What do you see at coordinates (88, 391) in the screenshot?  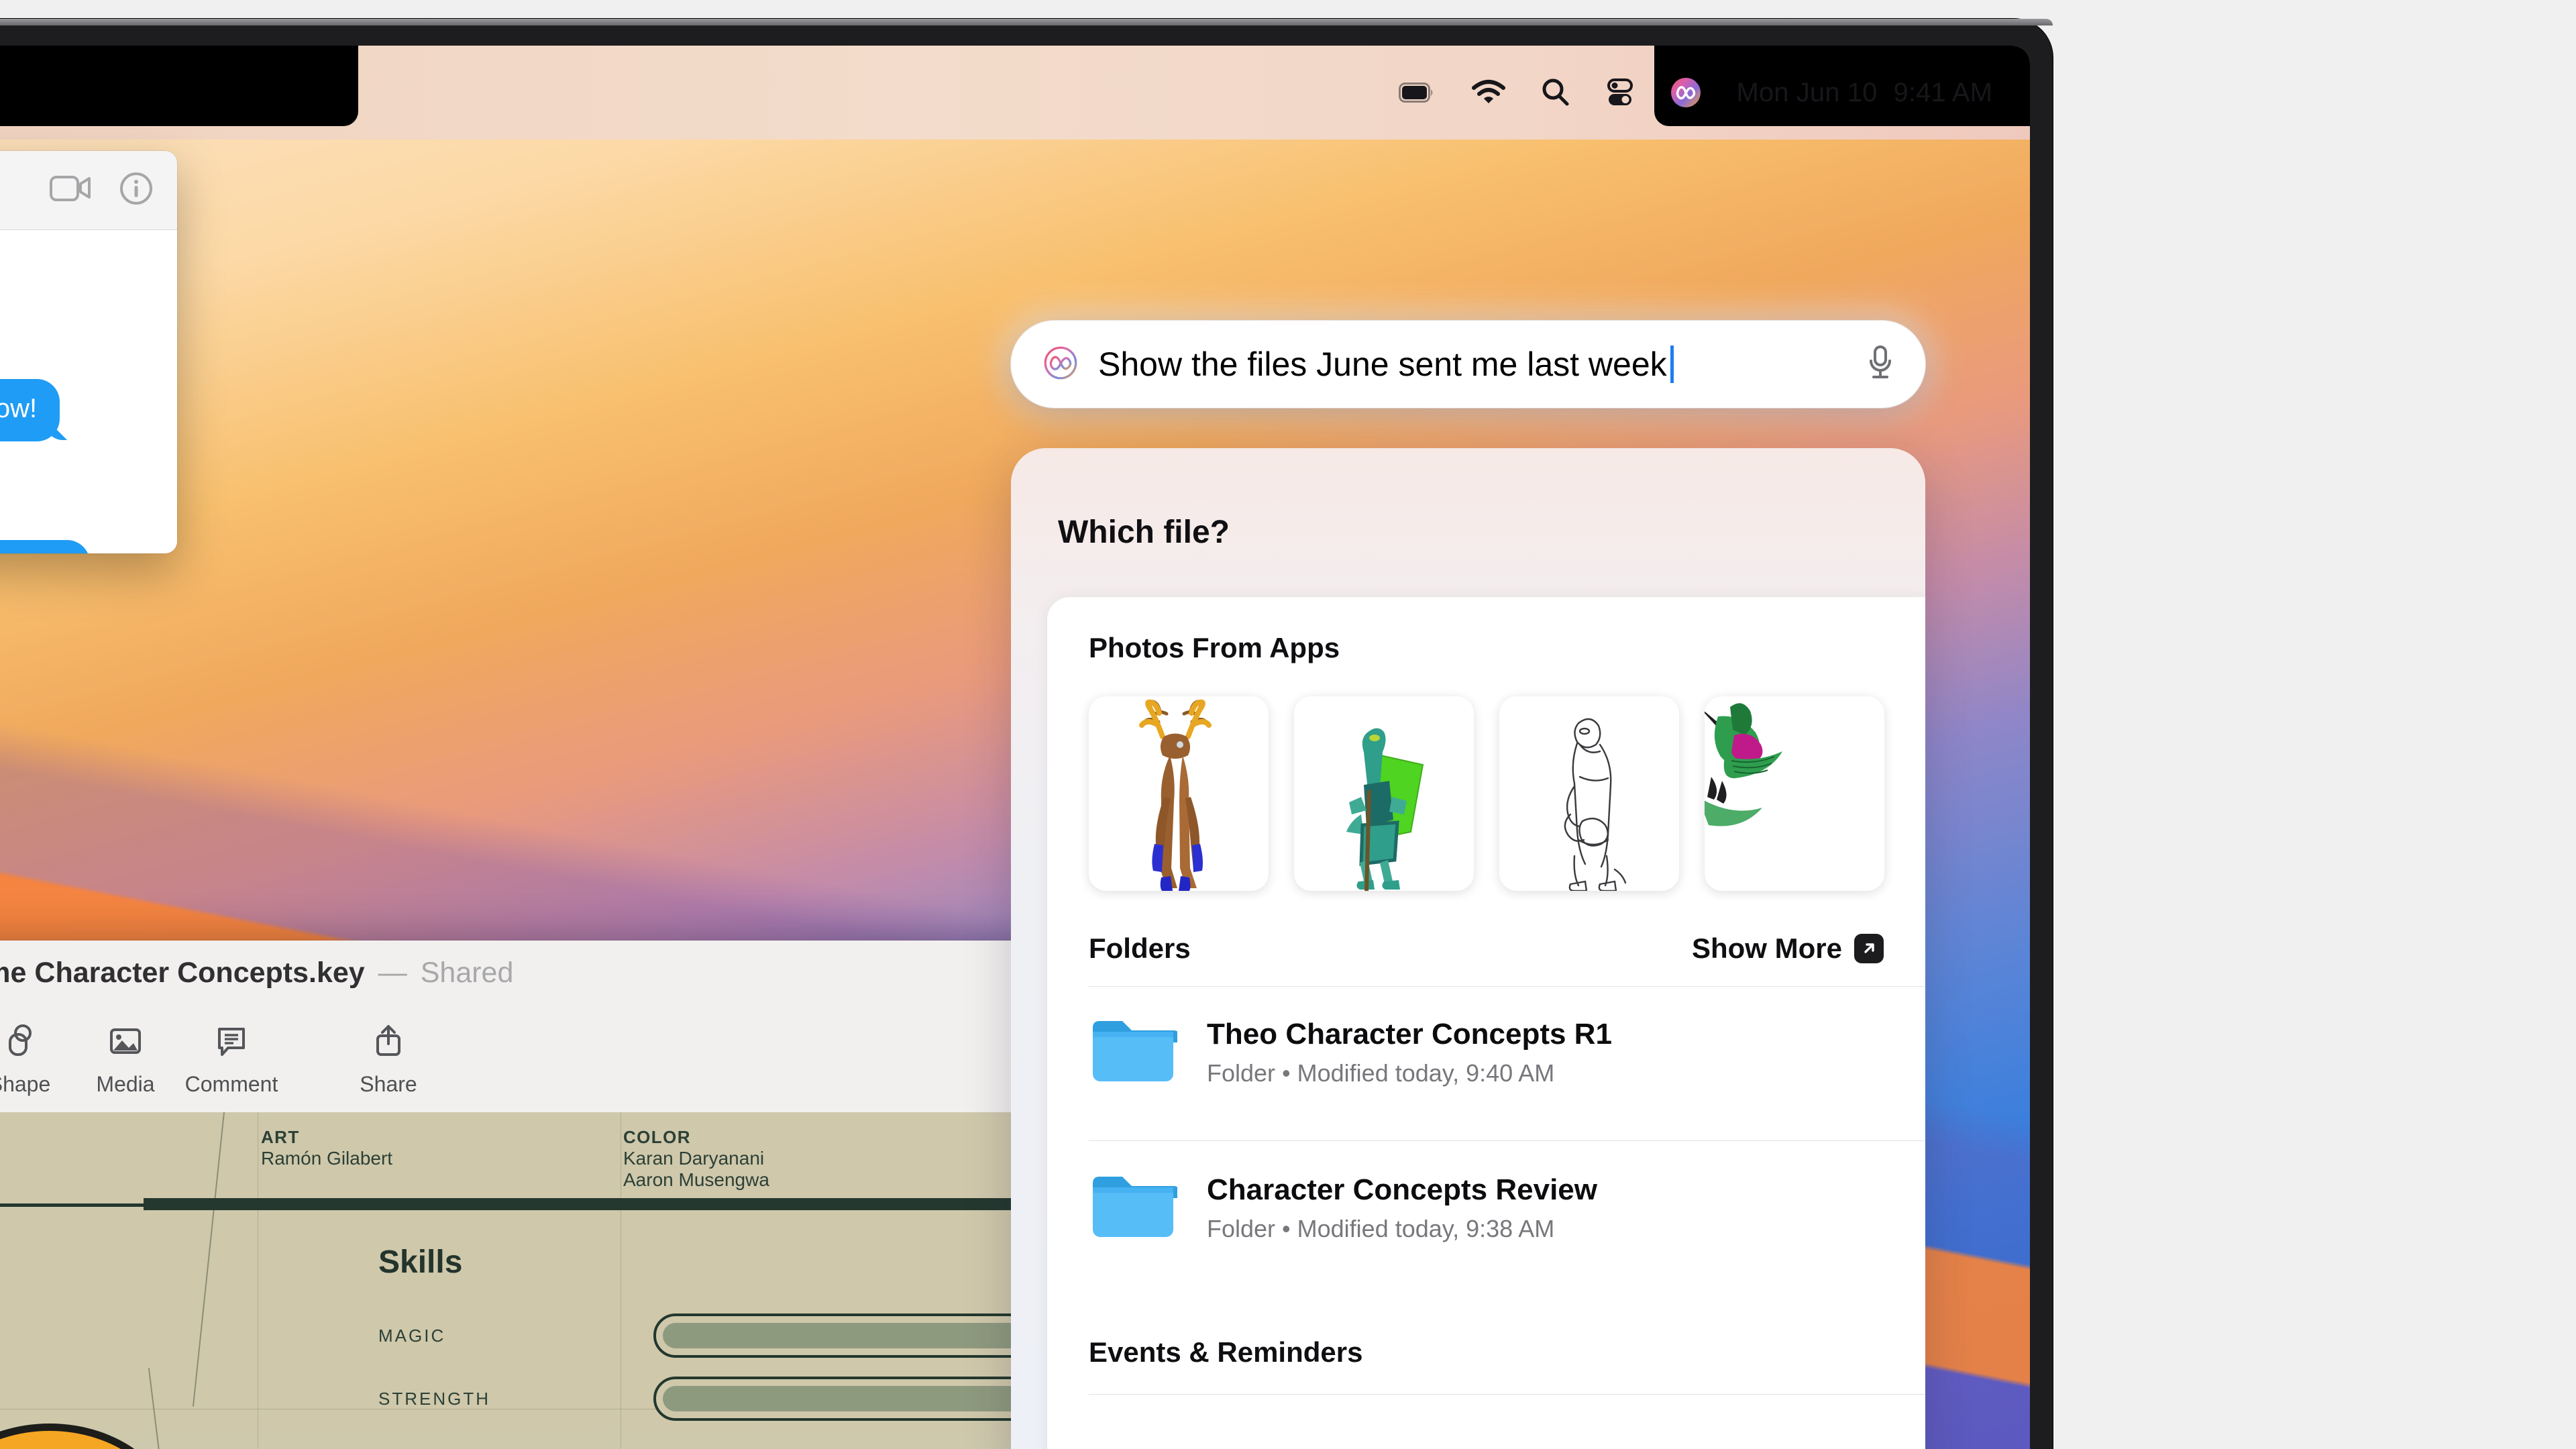 I see `messages-conversation: let's catch up tomorrow!` at bounding box center [88, 391].